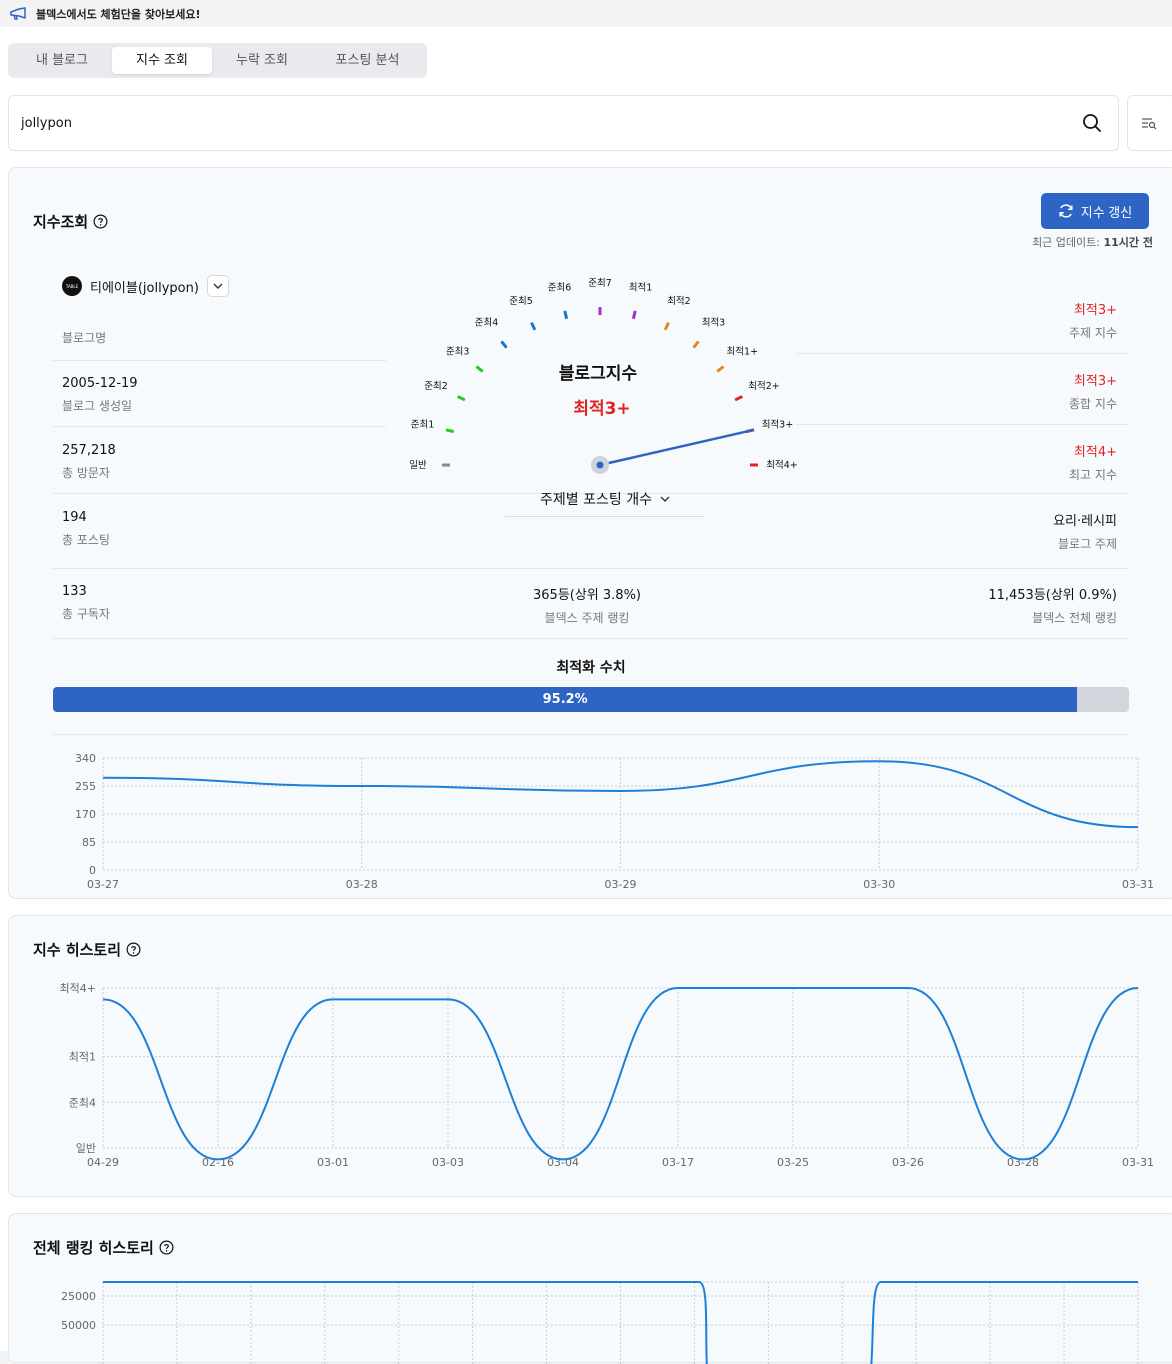 Image resolution: width=1172 pixels, height=1364 pixels. Describe the element at coordinates (145, 286) in the screenshot. I see `blog-name-row: TABLE 티에이블(jollypon)` at that location.